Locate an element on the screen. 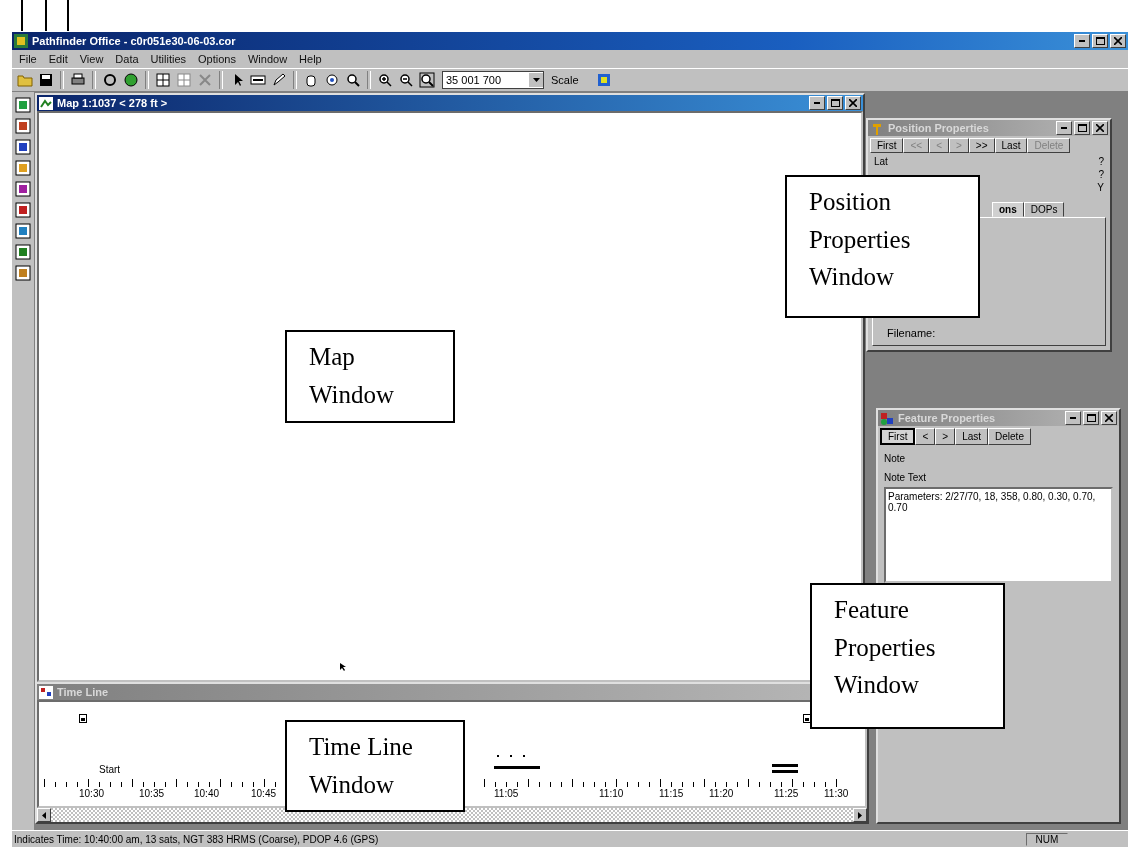 This screenshot has height=847, width=1128. window-title: Map 1:1037 < 278 ft > is located at coordinates (113, 103).